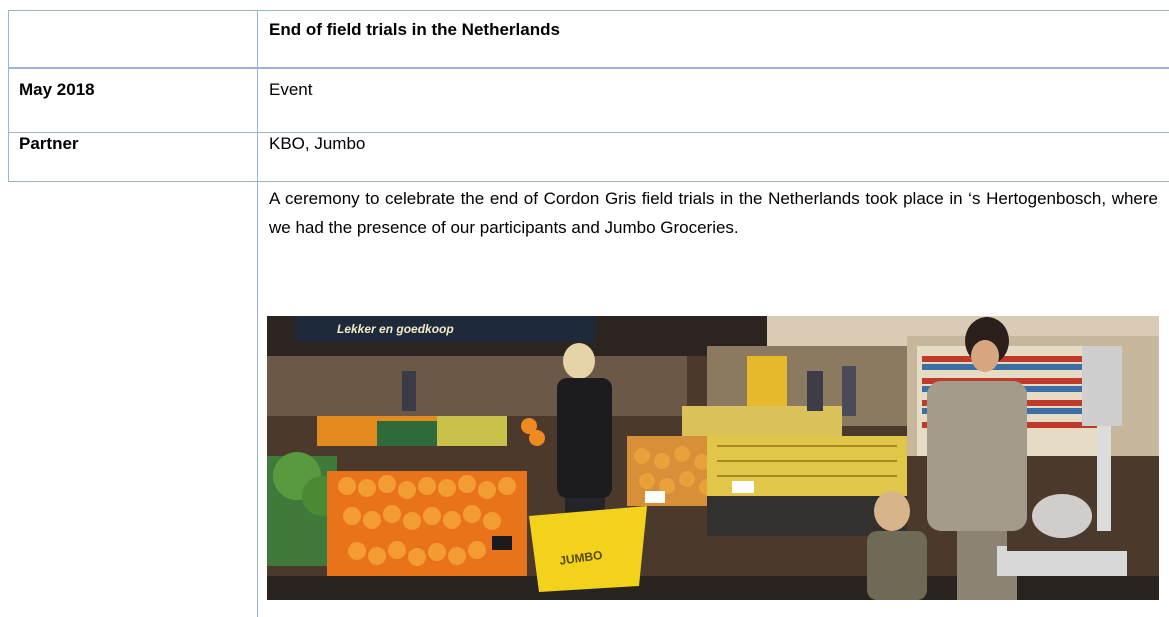 The width and height of the screenshot is (1169, 617). What do you see at coordinates (8, 96) in the screenshot?
I see `table-left-border` at bounding box center [8, 96].